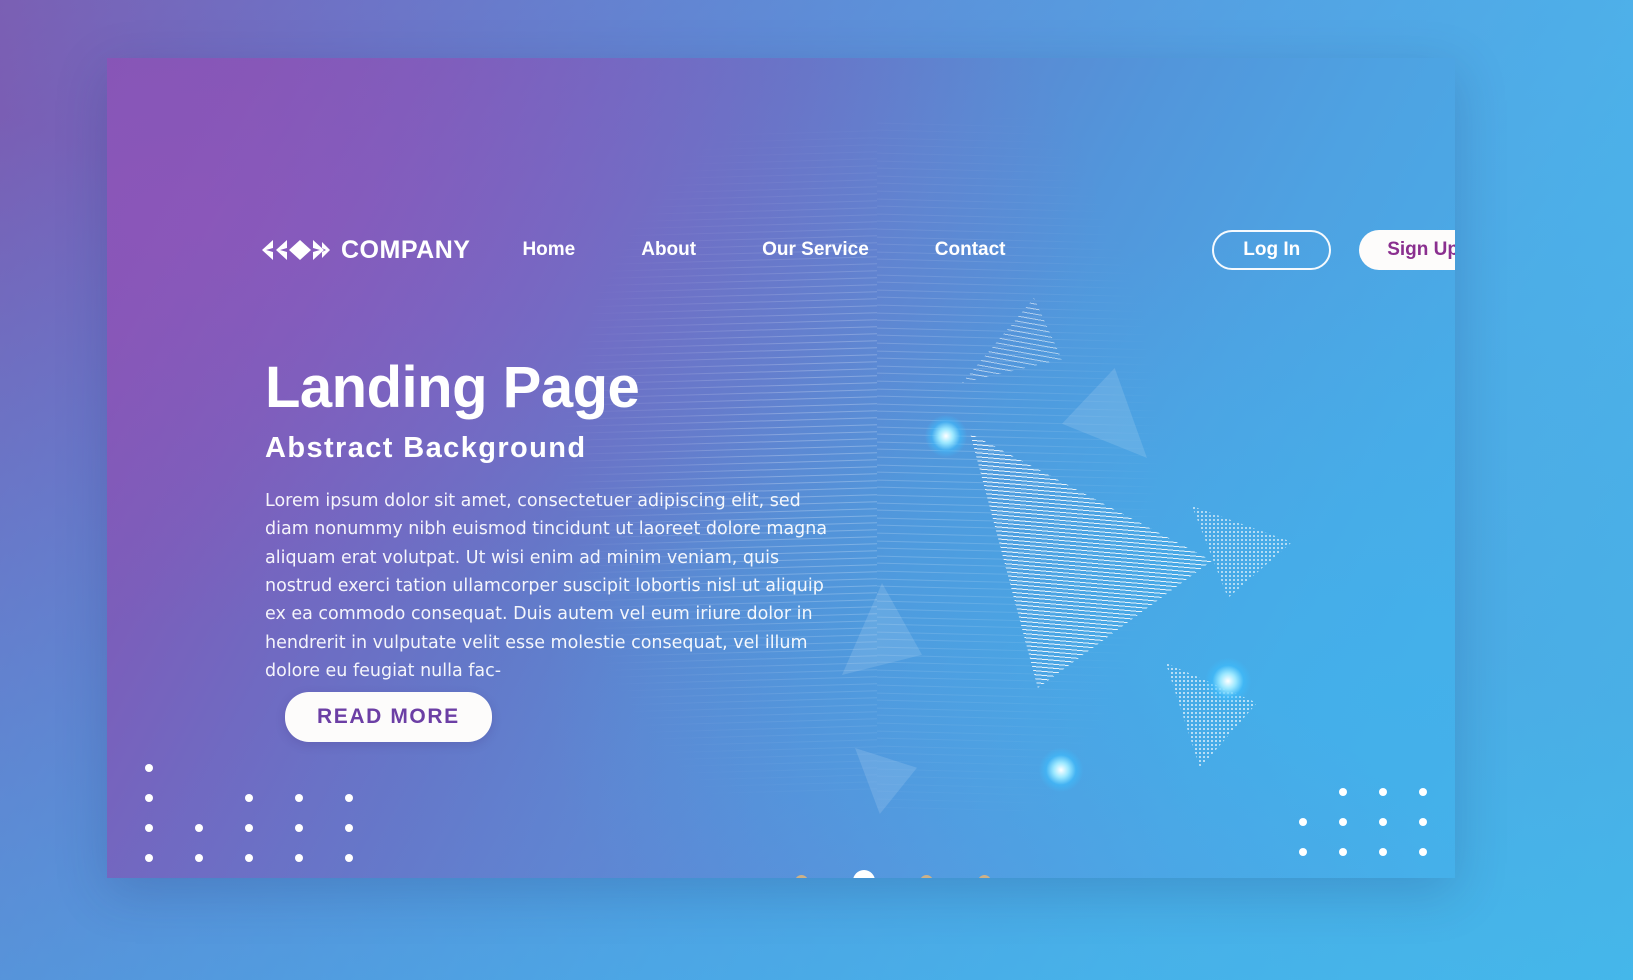 This screenshot has width=1633, height=980. I want to click on page-subtitle: Abstract Background, so click(426, 447).